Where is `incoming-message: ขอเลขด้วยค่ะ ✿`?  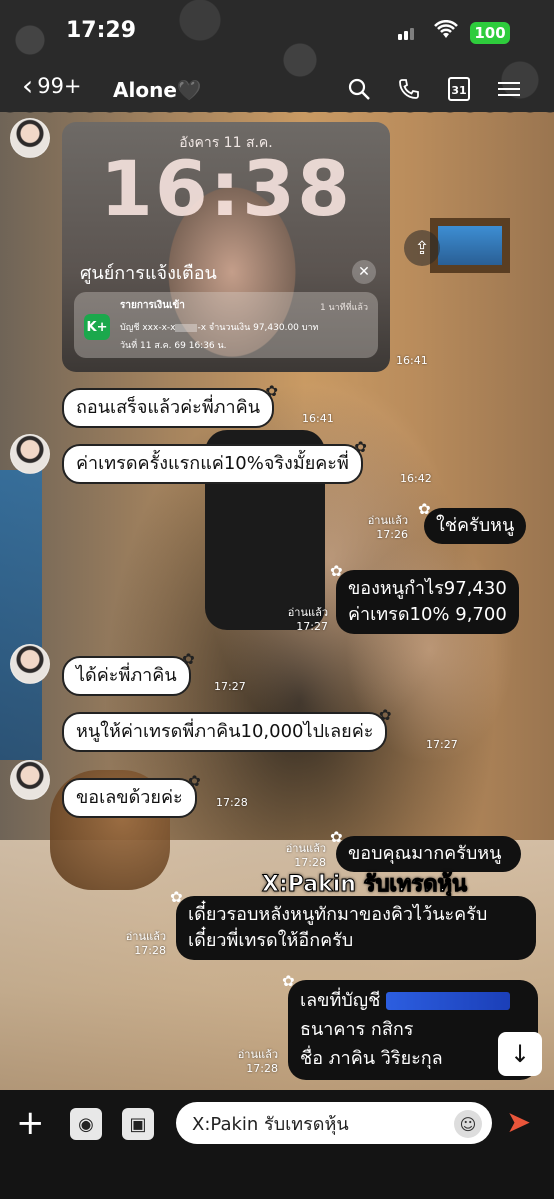 incoming-message: ขอเลขด้วยค่ะ ✿ is located at coordinates (131, 796).